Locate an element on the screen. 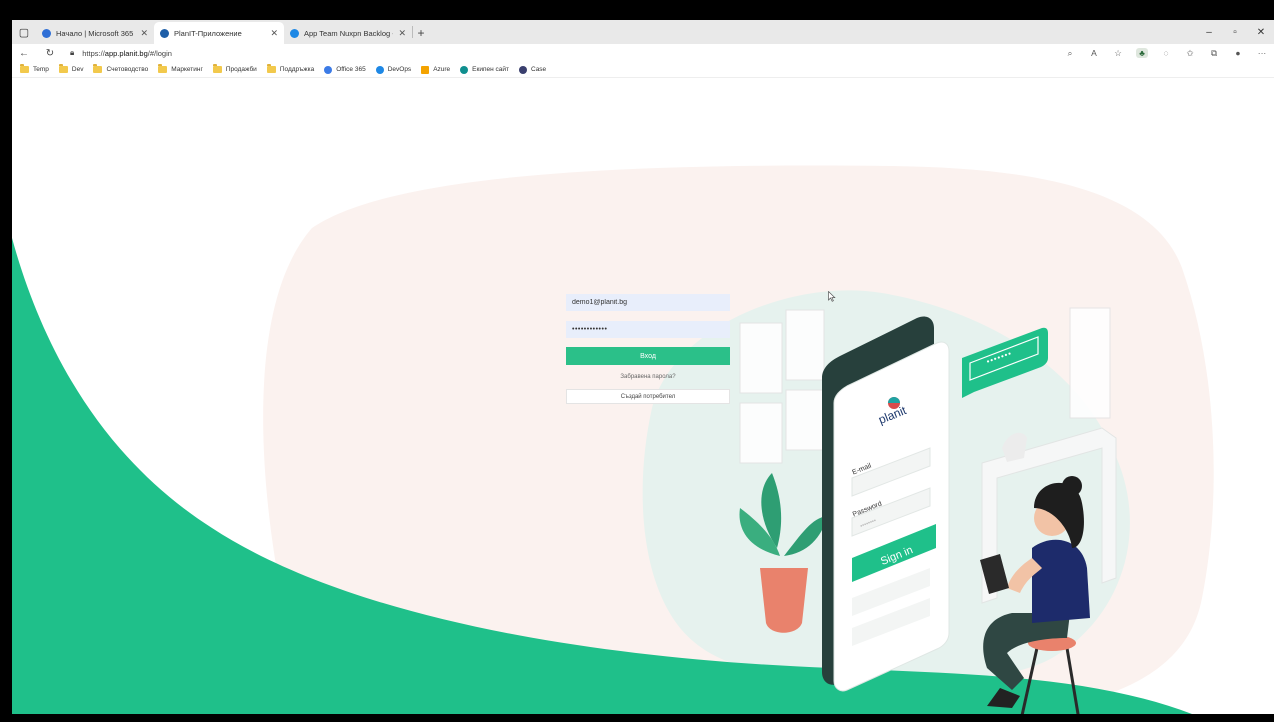 This screenshot has height=722, width=1274. bookmark-azure: Azure is located at coordinates (436, 69).